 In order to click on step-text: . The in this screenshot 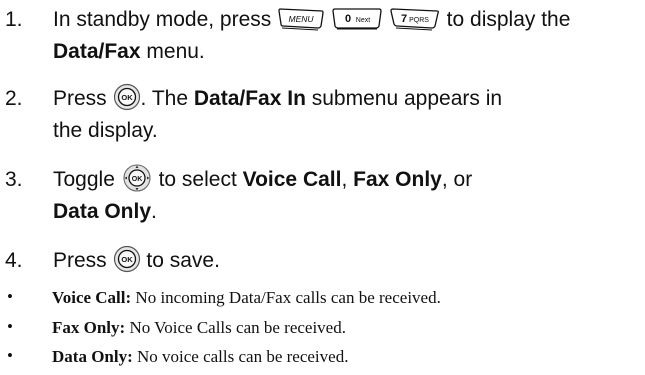, I will do `click(164, 98)`.